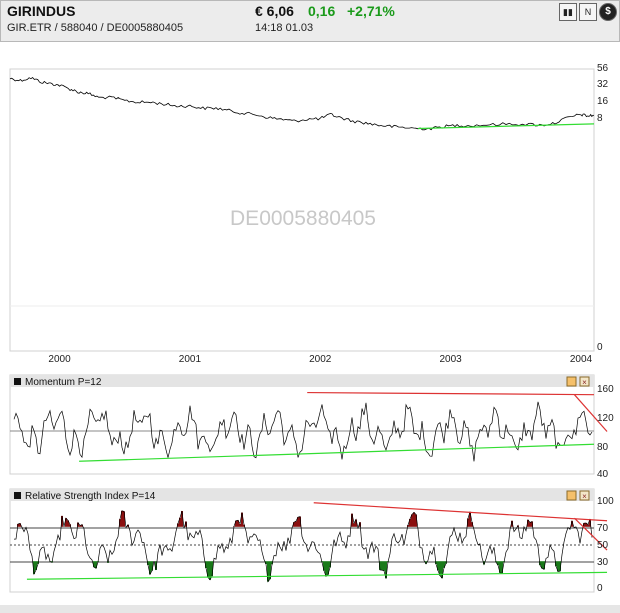 This screenshot has width=620, height=613. Describe the element at coordinates (581, 359) in the screenshot. I see `x-tick: 2004` at that location.